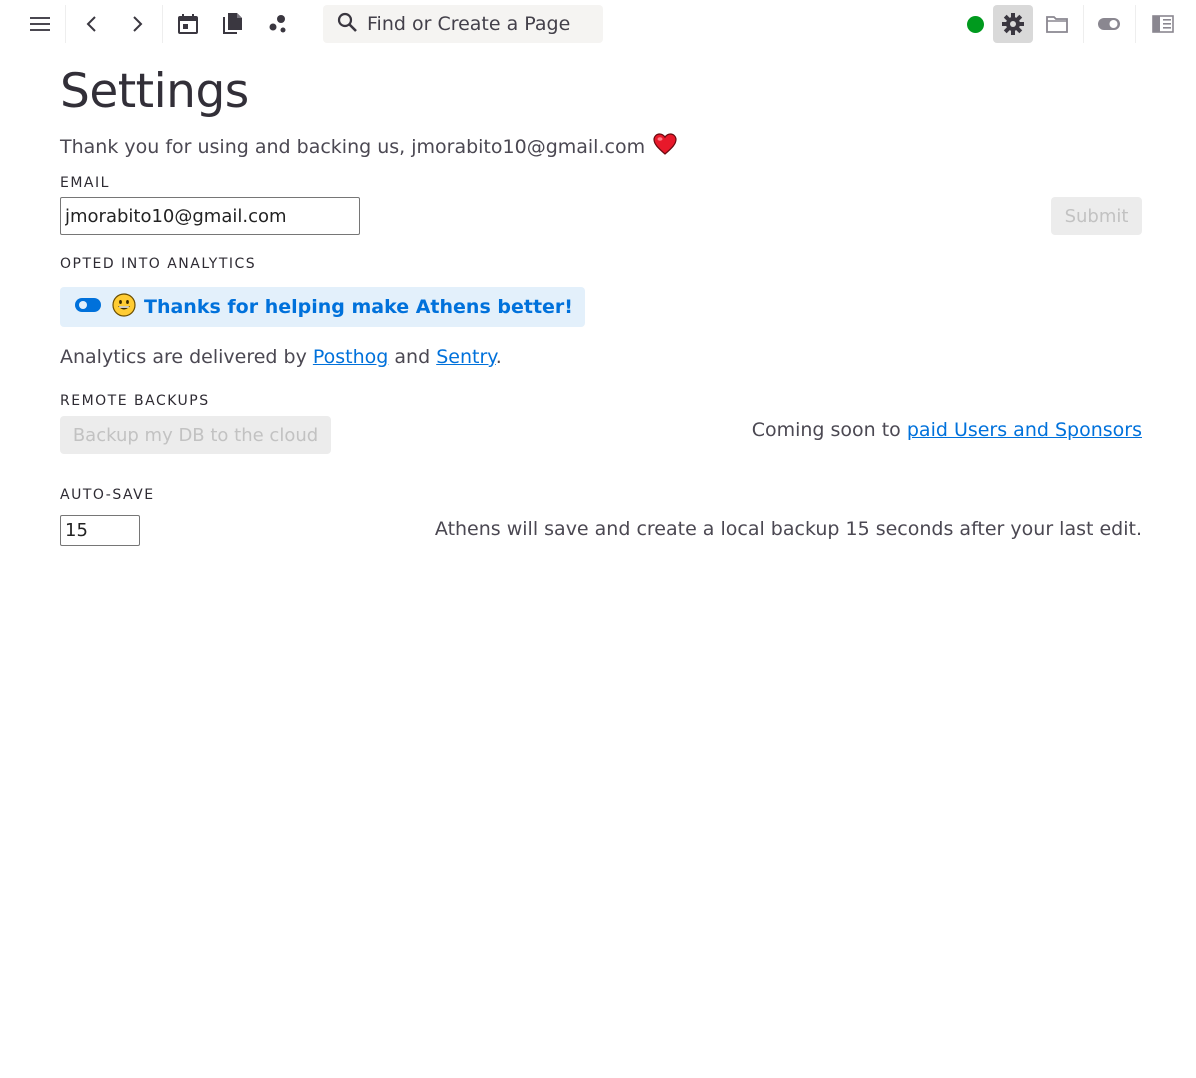  I want to click on grinning-face-icon, so click(124, 307).